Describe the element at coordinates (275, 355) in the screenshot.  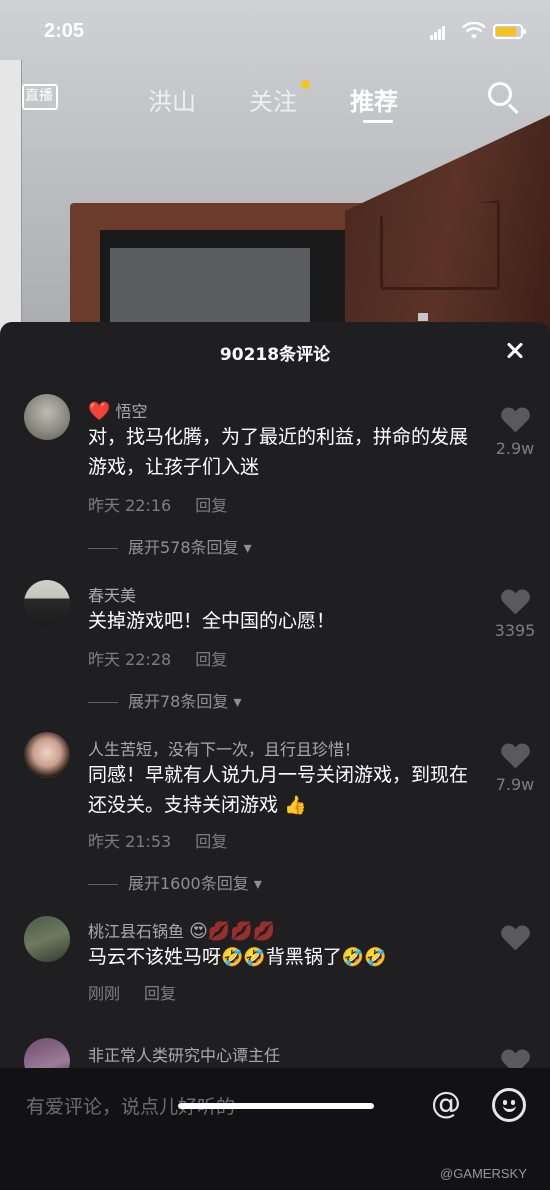
I see `comments-count-title: 90218条评论` at that location.